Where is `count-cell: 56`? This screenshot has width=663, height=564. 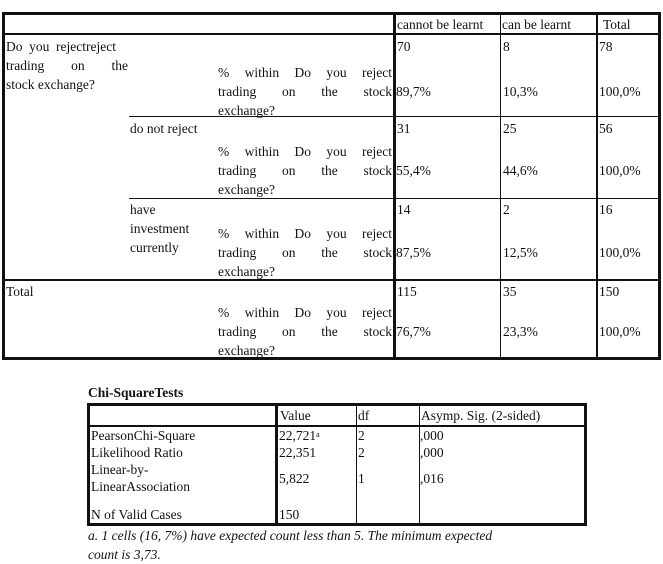
count-cell: 56 is located at coordinates (606, 128).